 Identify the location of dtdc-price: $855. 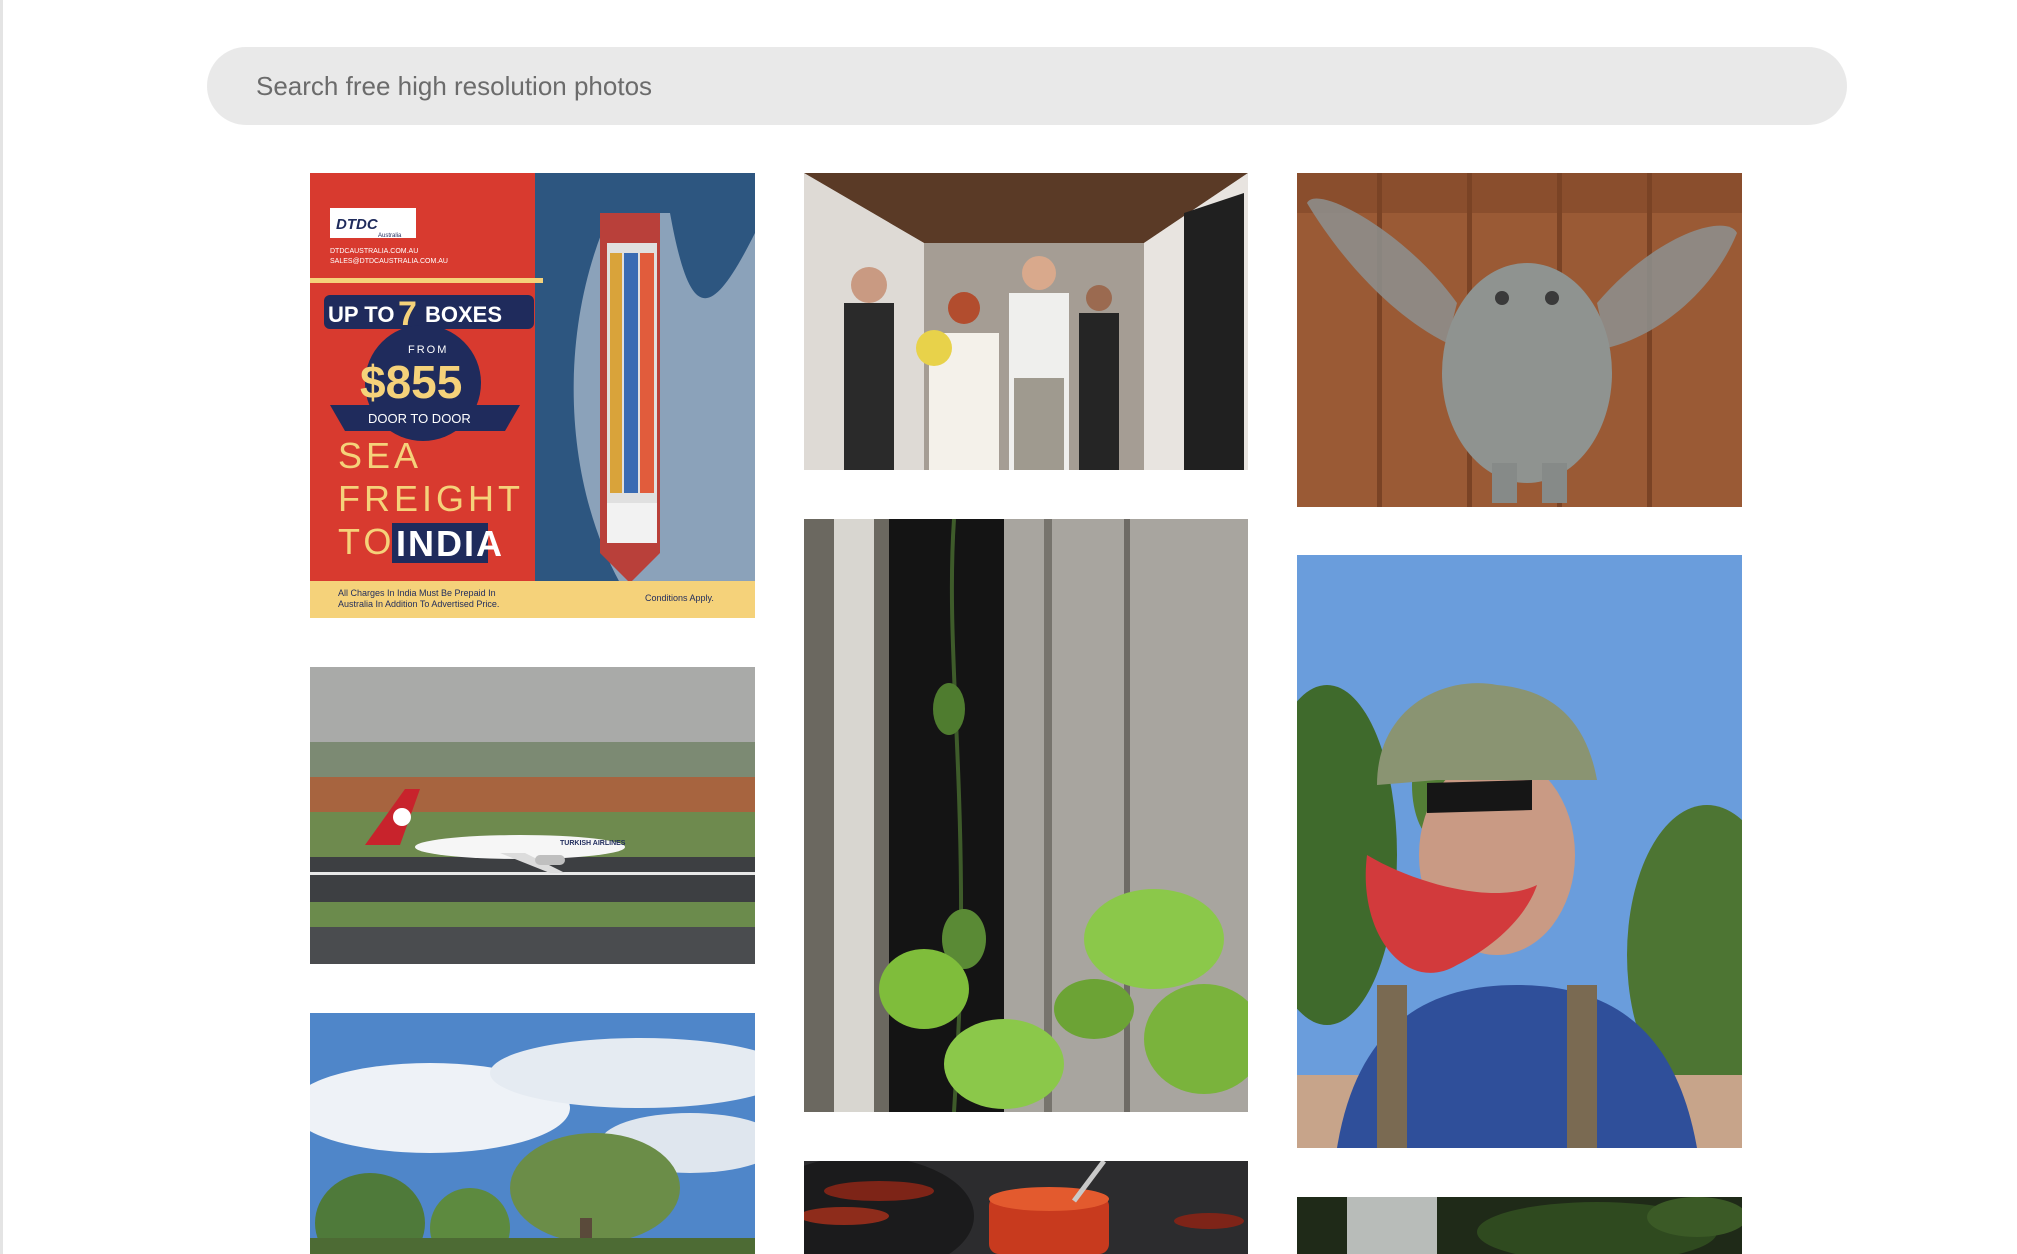
(411, 382).